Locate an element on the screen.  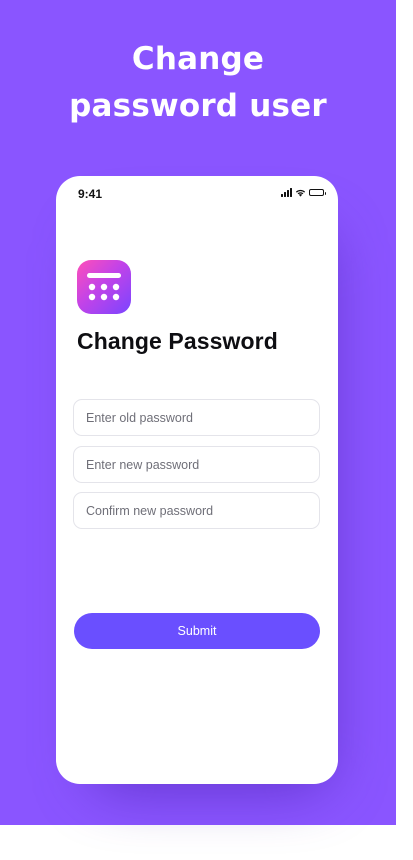
app-logo-icon is located at coordinates (104, 287).